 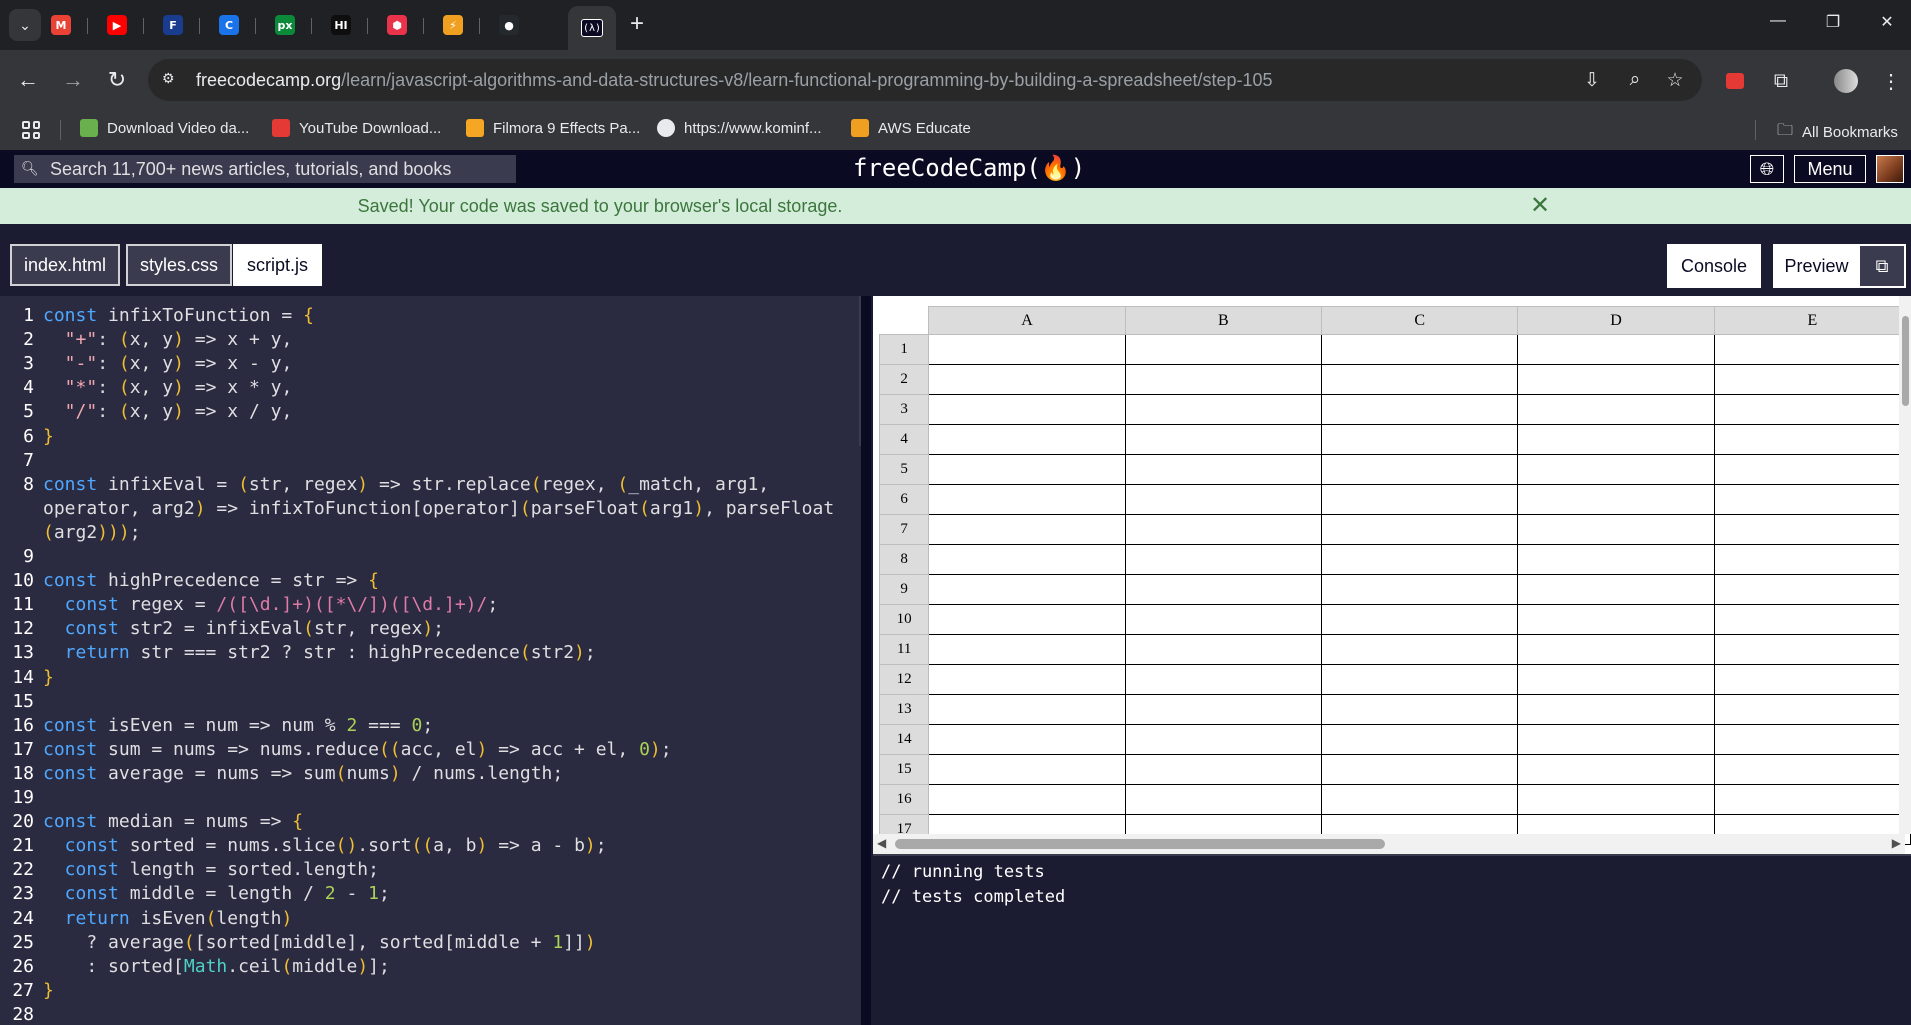 I want to click on tab-index-html: index.html, so click(x=65, y=265).